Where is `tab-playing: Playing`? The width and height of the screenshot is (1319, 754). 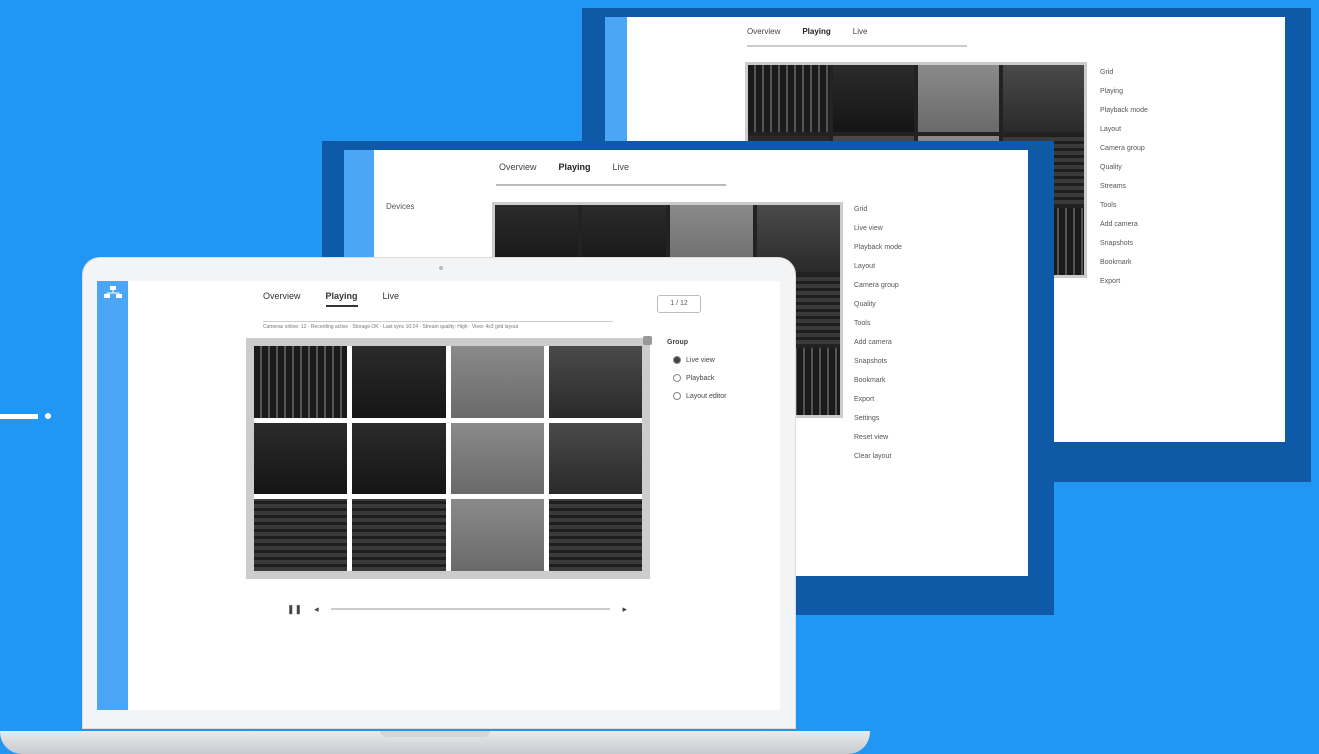 tab-playing: Playing is located at coordinates (341, 299).